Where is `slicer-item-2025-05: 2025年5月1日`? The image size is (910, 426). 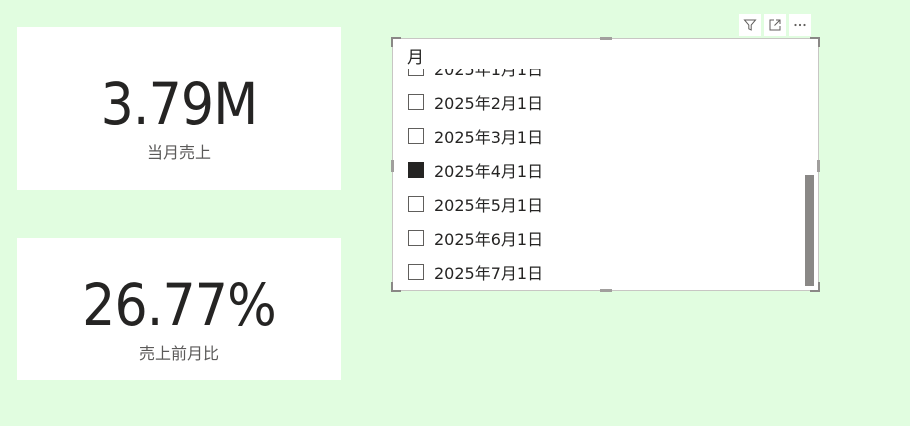
slicer-item-2025-05: 2025年5月1日 is located at coordinates (475, 204).